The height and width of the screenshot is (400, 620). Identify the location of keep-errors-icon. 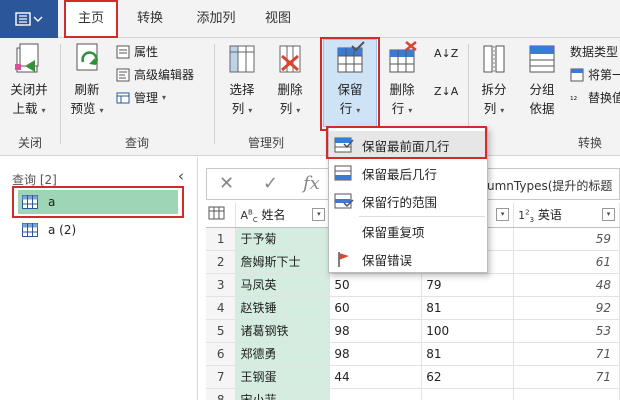
(344, 259).